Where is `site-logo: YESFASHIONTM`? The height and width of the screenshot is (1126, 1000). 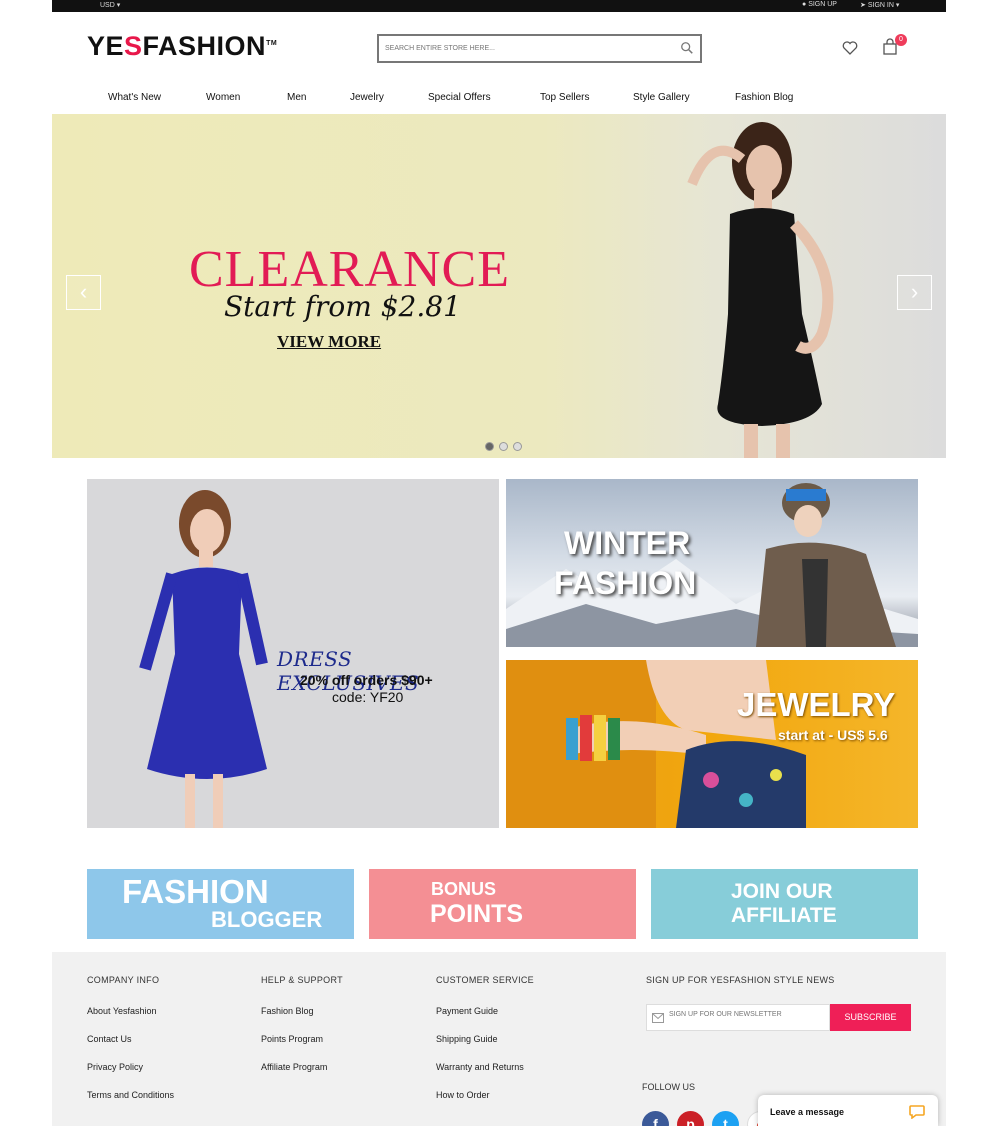 site-logo: YESFASHIONTM is located at coordinates (182, 46).